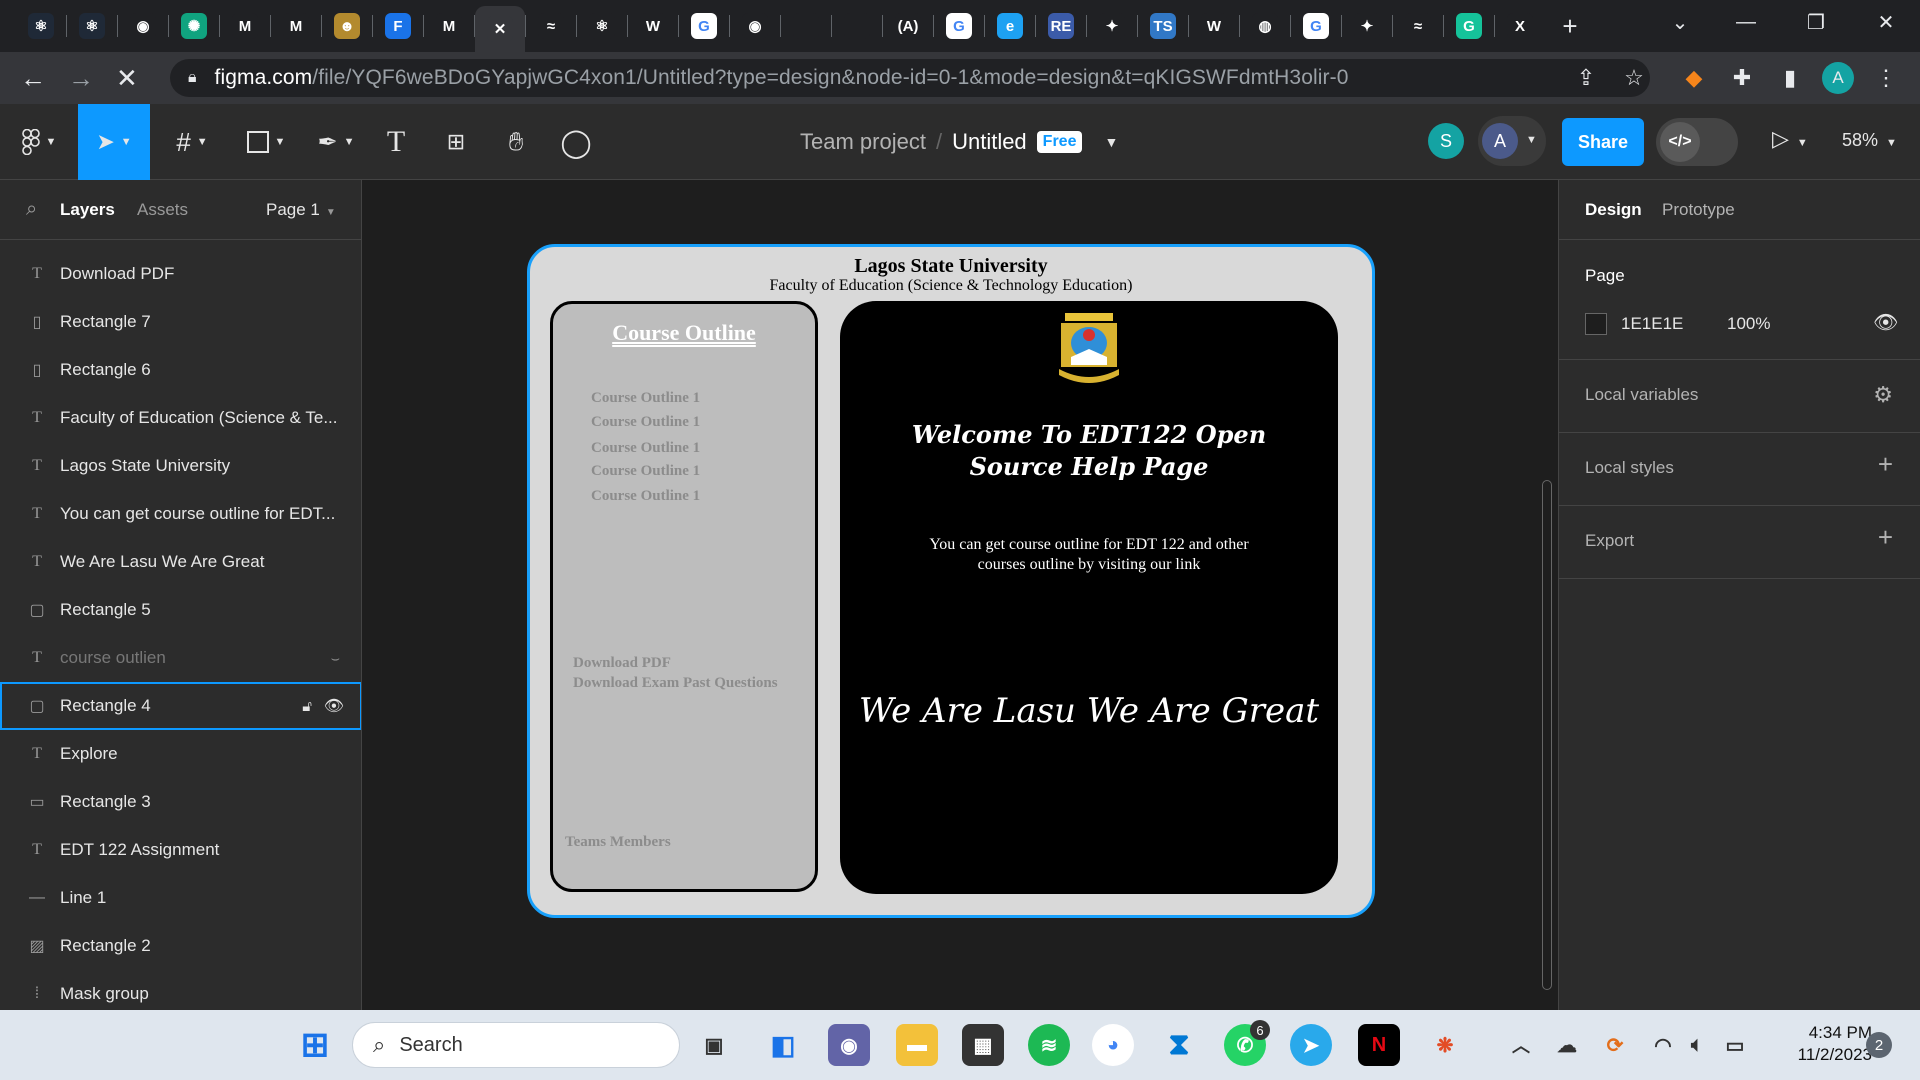  What do you see at coordinates (1735, 1045) in the screenshot?
I see `battery-icon: ▭` at bounding box center [1735, 1045].